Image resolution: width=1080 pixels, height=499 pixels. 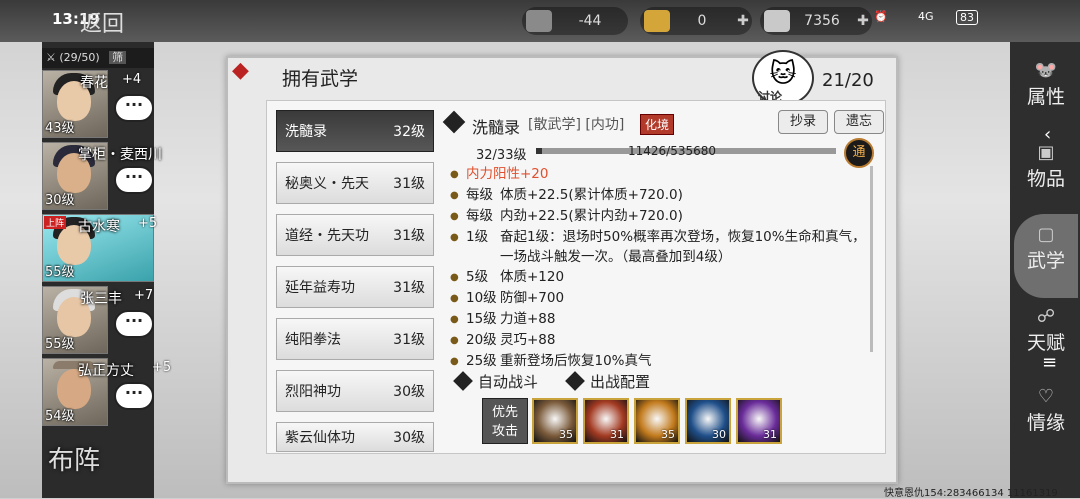 What do you see at coordinates (79, 57) in the screenshot?
I see `team-count: (29/50)` at bounding box center [79, 57].